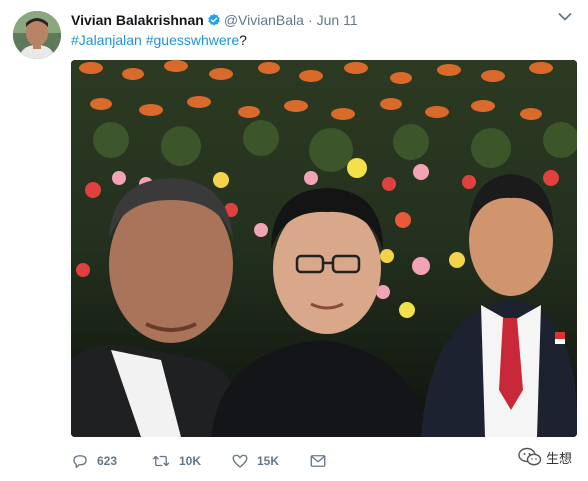 The width and height of the screenshot is (588, 481). I want to click on envelope-icon, so click(318, 461).